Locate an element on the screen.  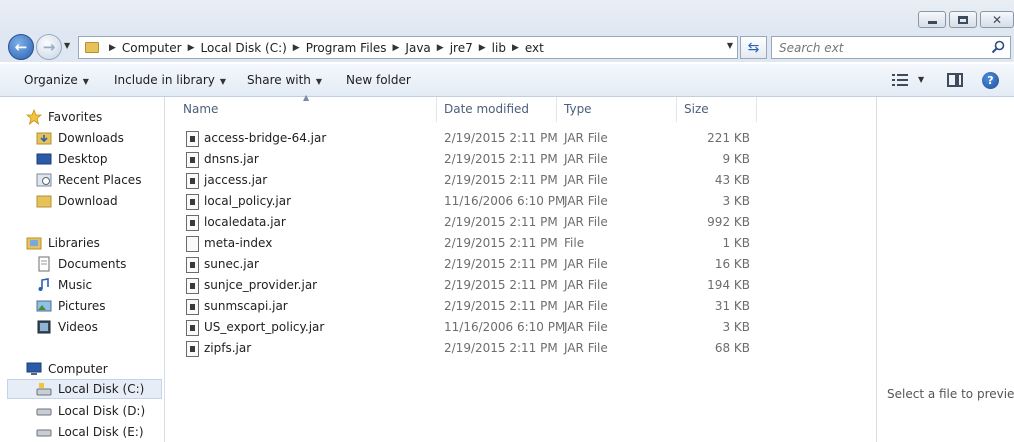
preview-pane-toggle-icon is located at coordinates (955, 80).